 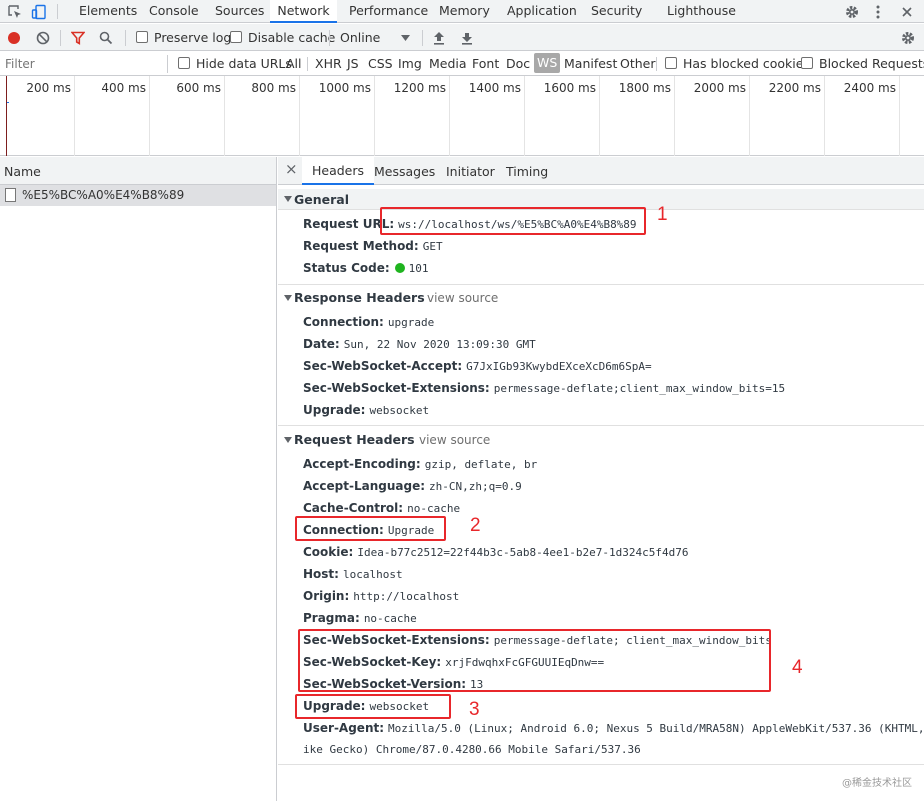 I want to click on close-devtools-icon, so click(x=906, y=11).